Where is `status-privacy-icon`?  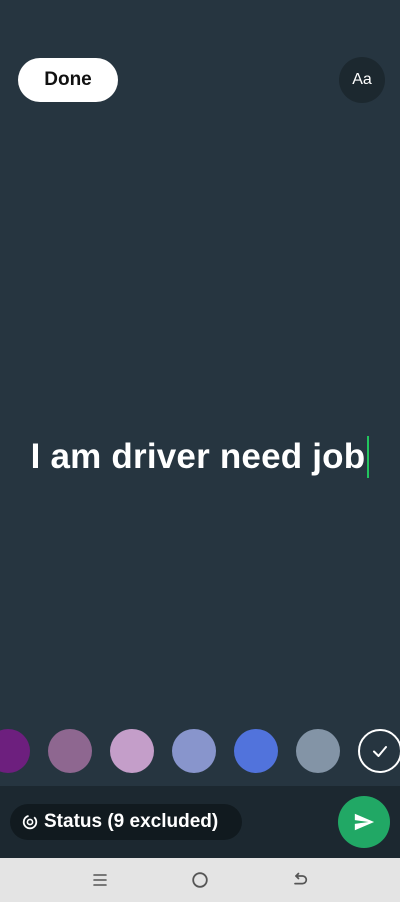 status-privacy-icon is located at coordinates (30, 822).